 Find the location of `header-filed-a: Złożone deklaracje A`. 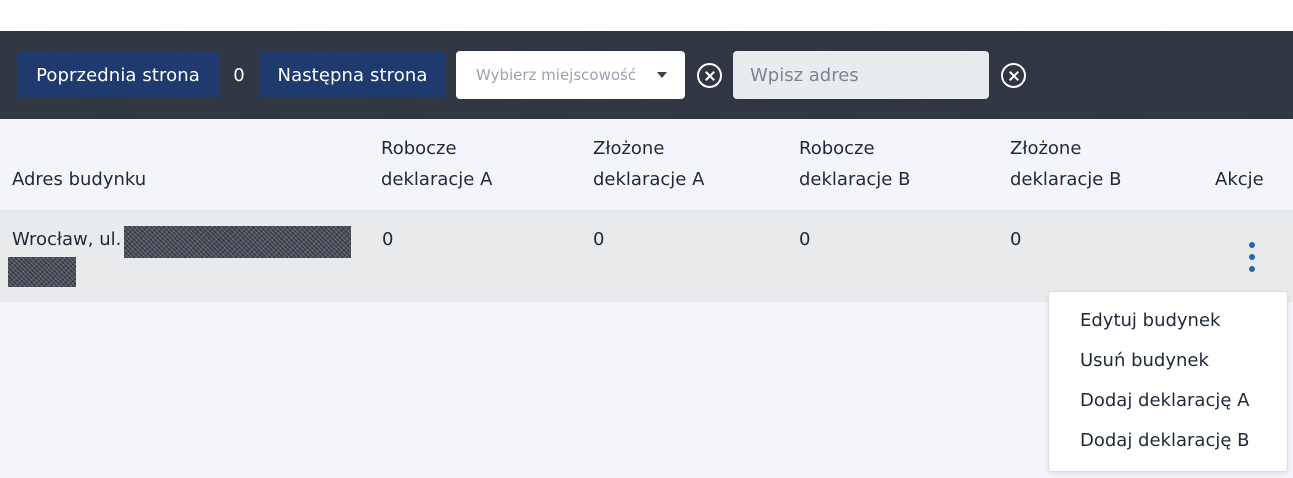

header-filed-a: Złożone deklaracje A is located at coordinates (648, 164).